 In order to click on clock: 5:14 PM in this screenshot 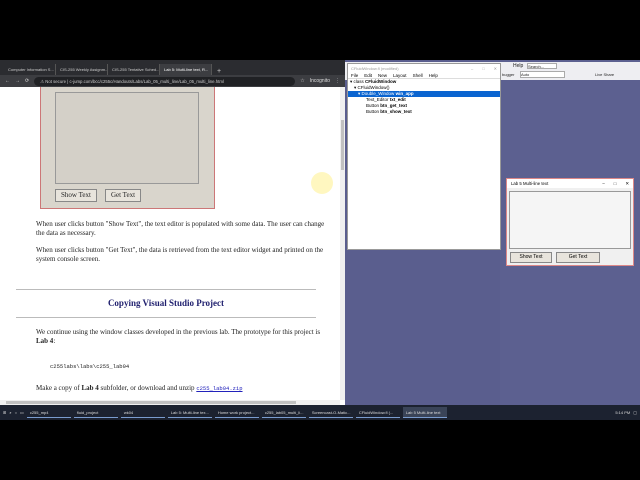, I will do `click(622, 412)`.